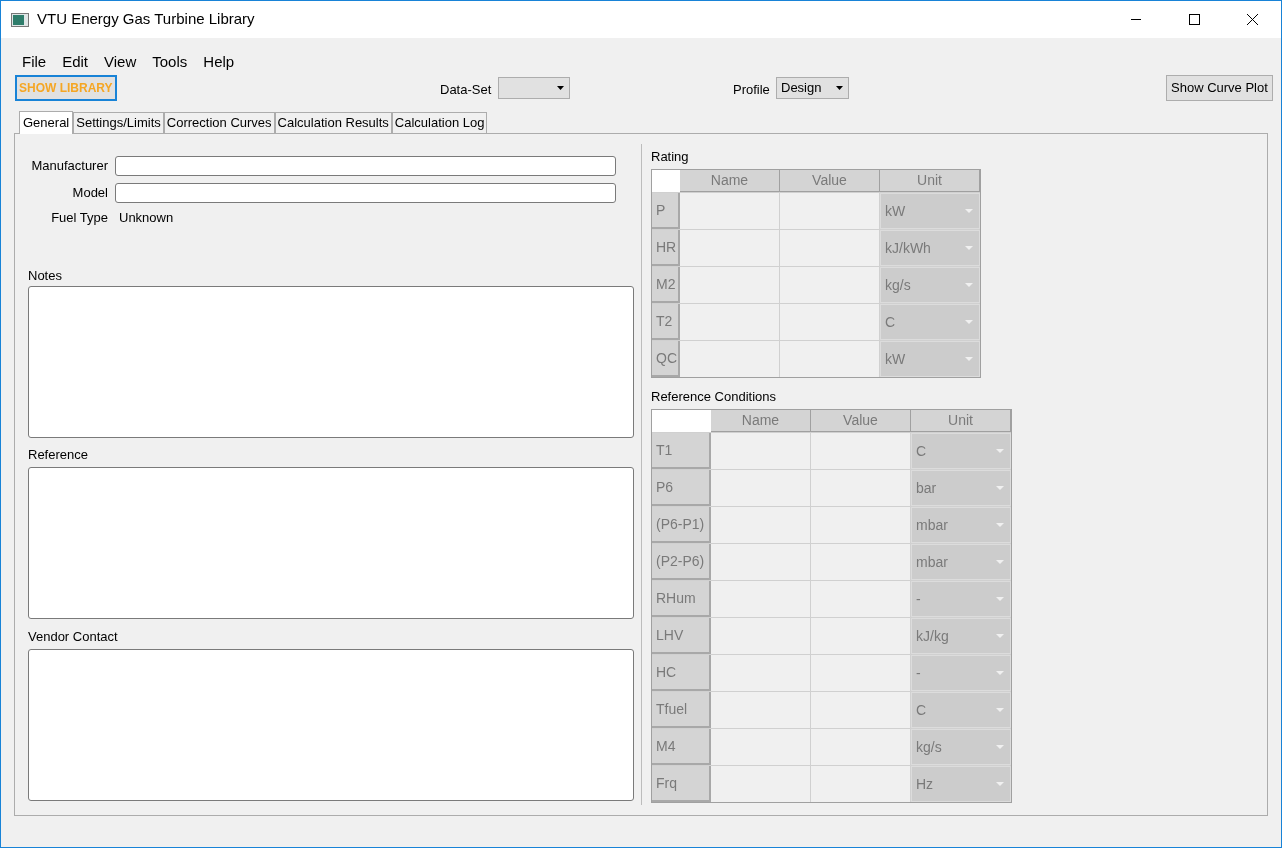 Image resolution: width=1282 pixels, height=848 pixels. What do you see at coordinates (46, 122) in the screenshot?
I see `tab: General` at bounding box center [46, 122].